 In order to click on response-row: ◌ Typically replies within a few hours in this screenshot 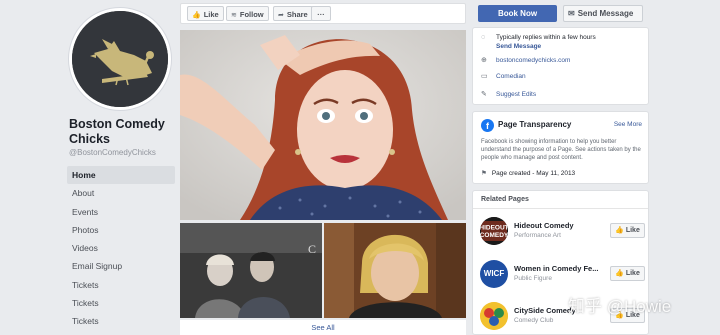, I will do `click(538, 38)`.